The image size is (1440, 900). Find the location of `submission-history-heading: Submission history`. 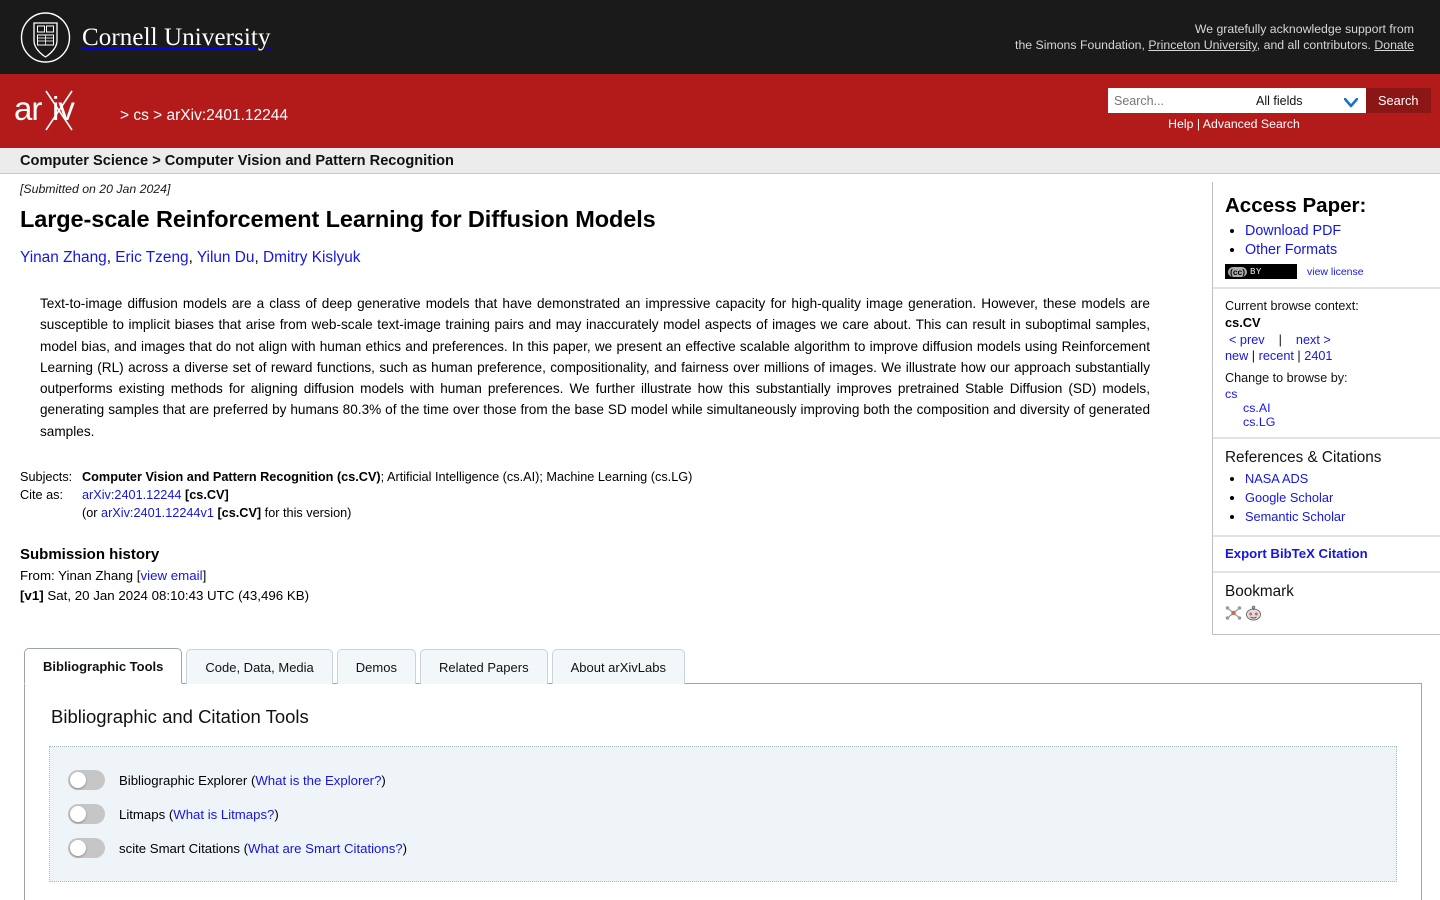

submission-history-heading: Submission history is located at coordinates (90, 555).